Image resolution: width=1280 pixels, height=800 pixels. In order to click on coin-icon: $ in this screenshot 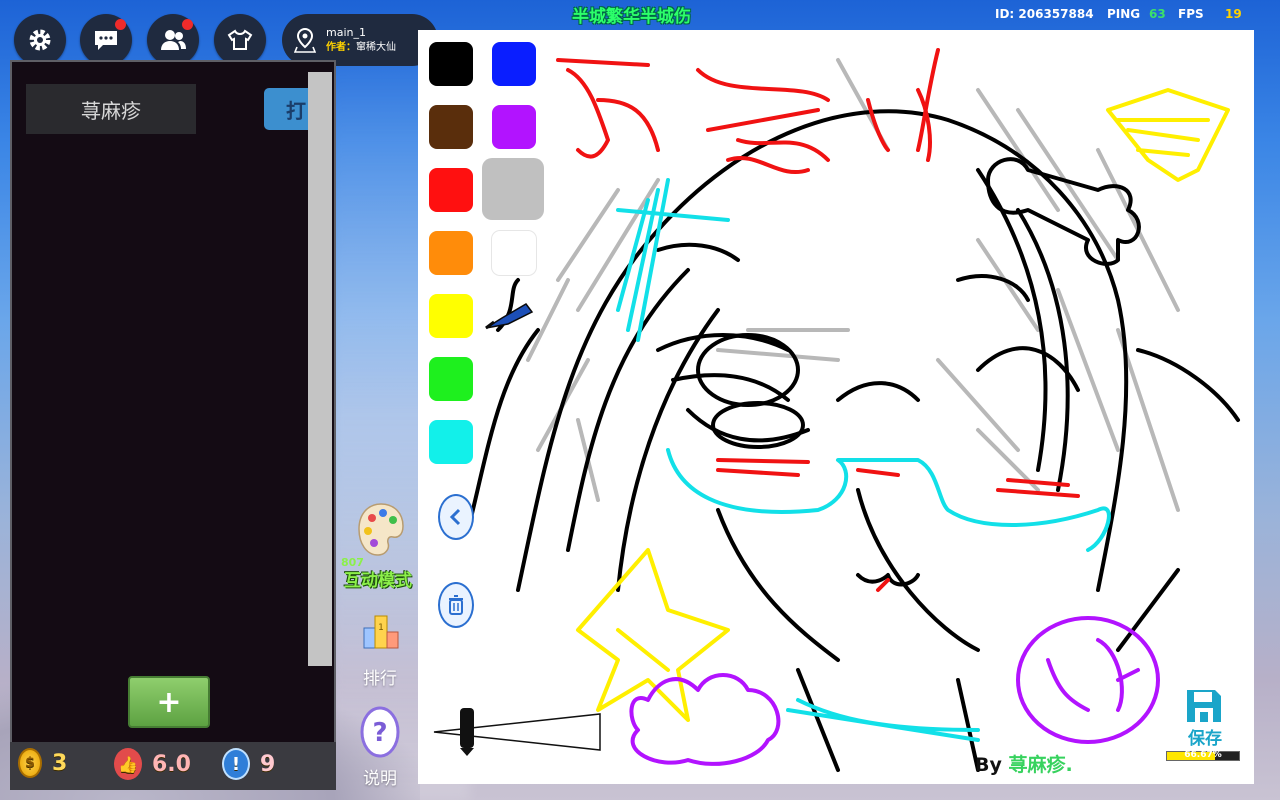, I will do `click(30, 763)`.